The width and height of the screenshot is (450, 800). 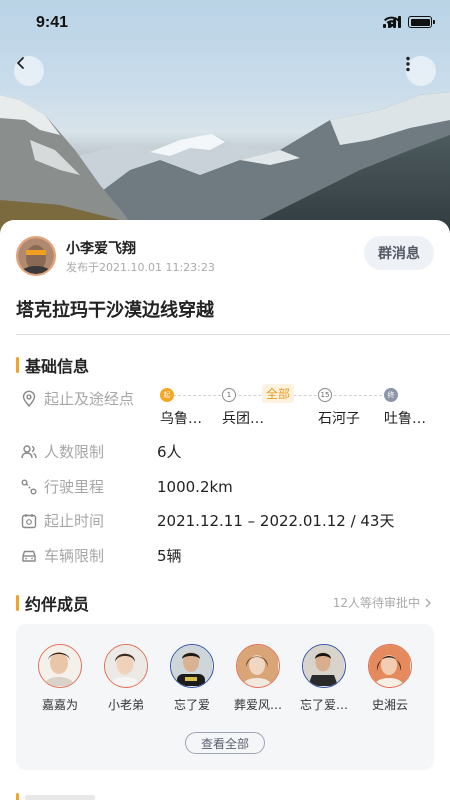 I want to click on basic-info-heading: 基础信息, so click(x=52, y=365).